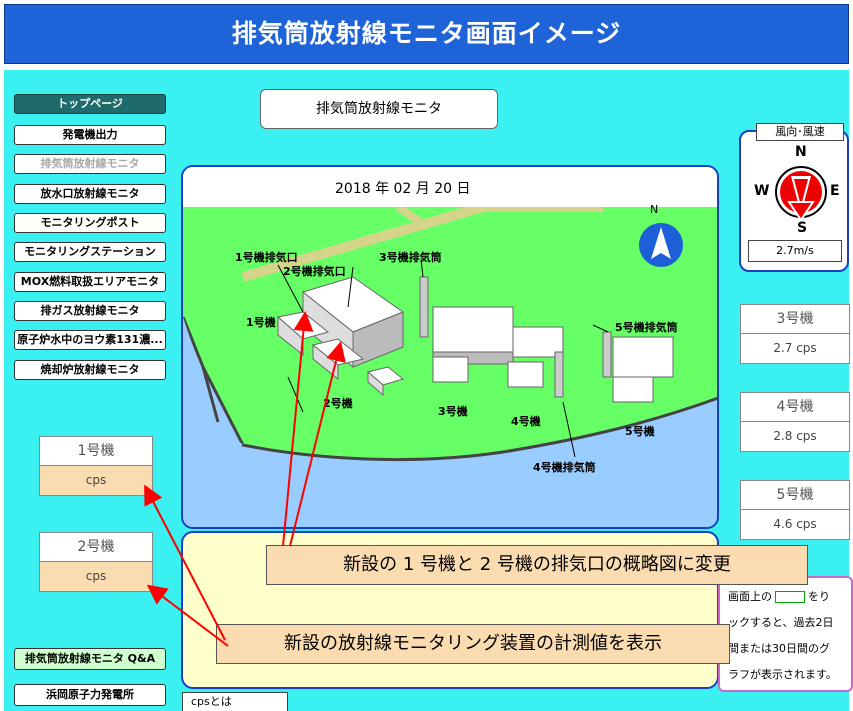  I want to click on unit1-label: 1号機, so click(96, 451).